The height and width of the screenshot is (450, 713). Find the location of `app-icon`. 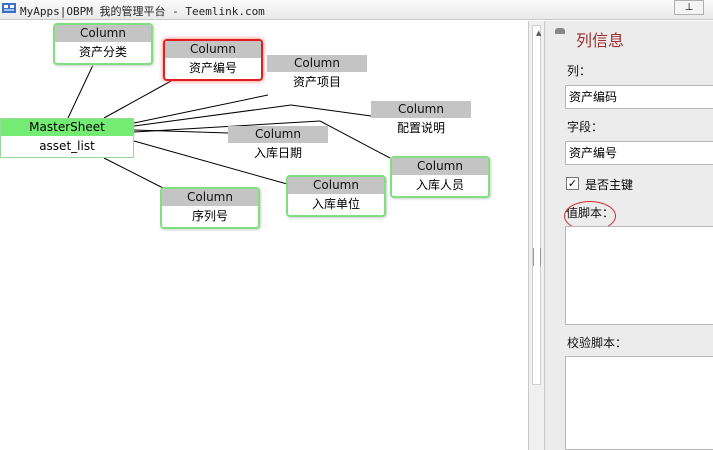

app-icon is located at coordinates (9, 8).